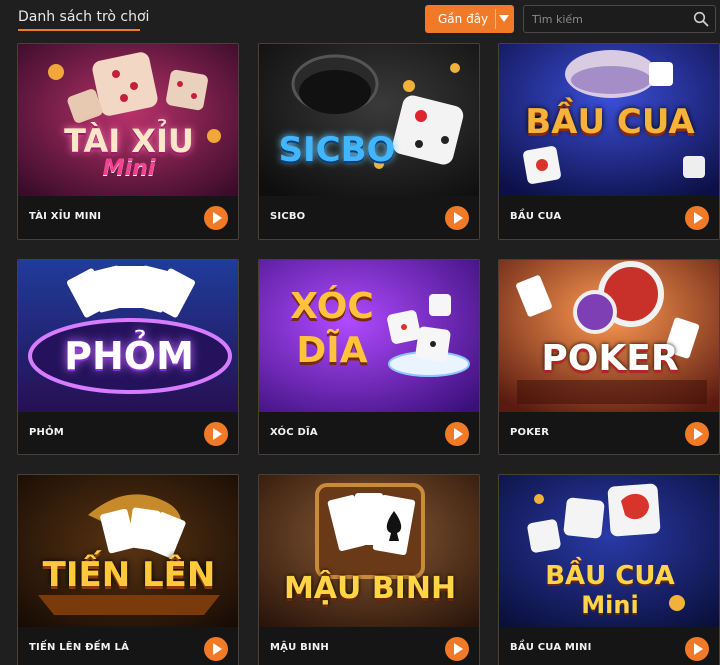 Image resolution: width=720 pixels, height=665 pixels. I want to click on card-footer: BẦU CUA MINI, so click(609, 646).